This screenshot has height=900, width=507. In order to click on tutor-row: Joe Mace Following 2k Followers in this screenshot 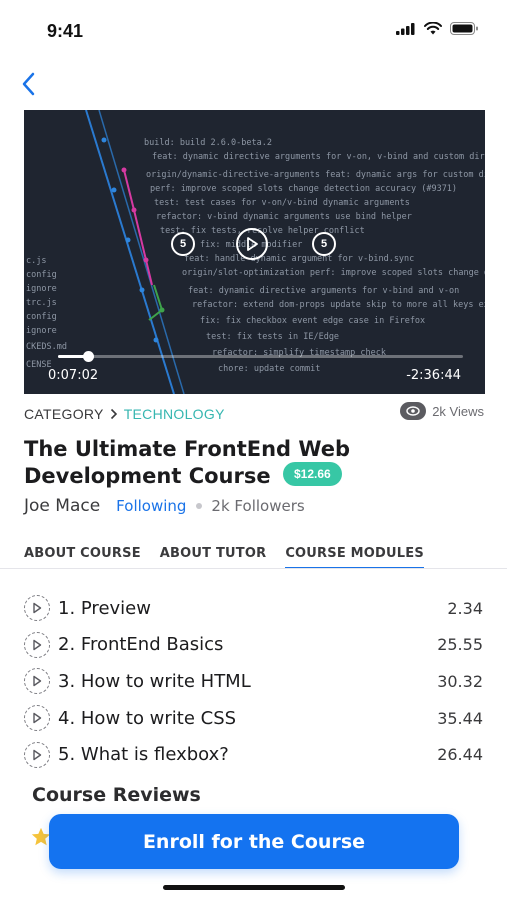, I will do `click(164, 506)`.